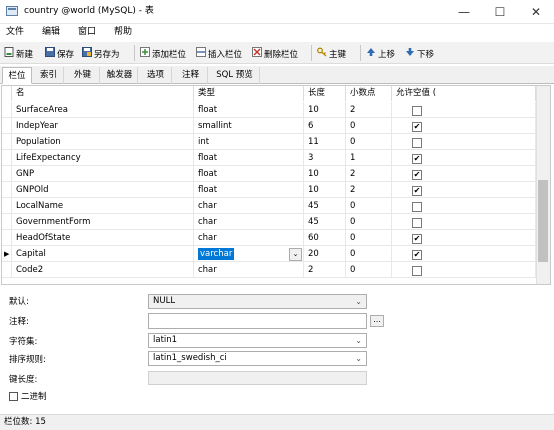  Describe the element at coordinates (103, 174) in the screenshot. I see `cell-name: GNP` at that location.